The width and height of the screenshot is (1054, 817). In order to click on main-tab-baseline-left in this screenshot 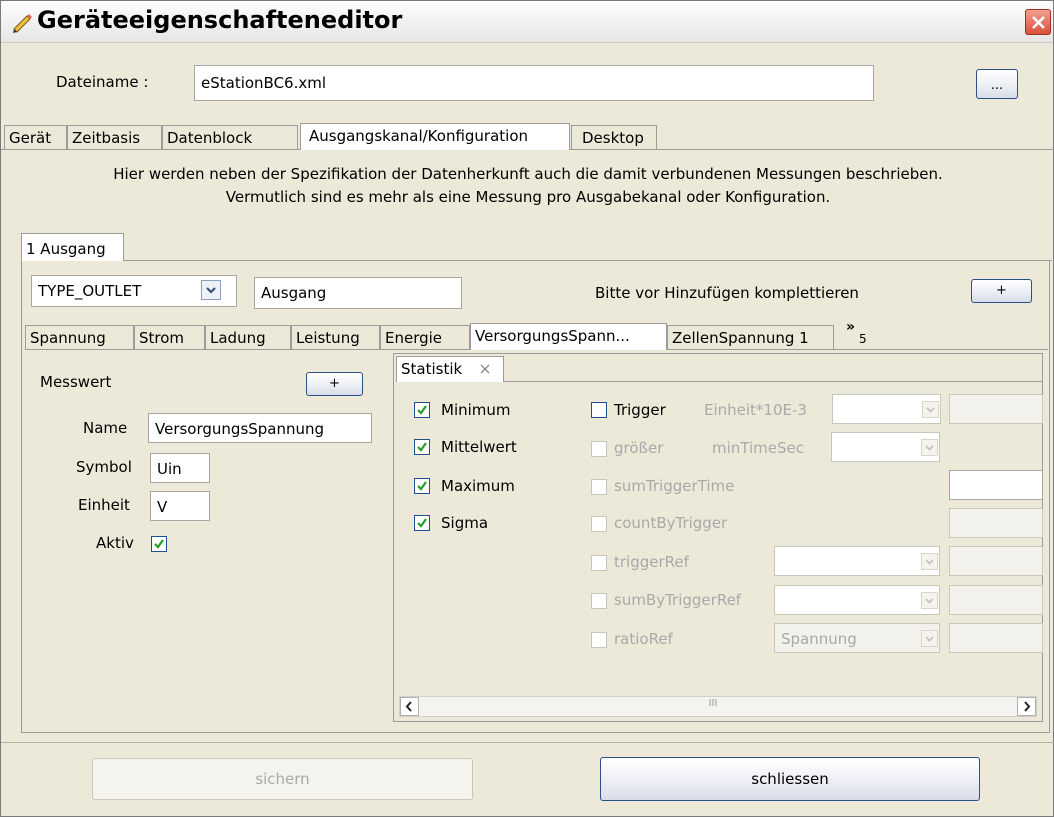, I will do `click(150, 149)`.